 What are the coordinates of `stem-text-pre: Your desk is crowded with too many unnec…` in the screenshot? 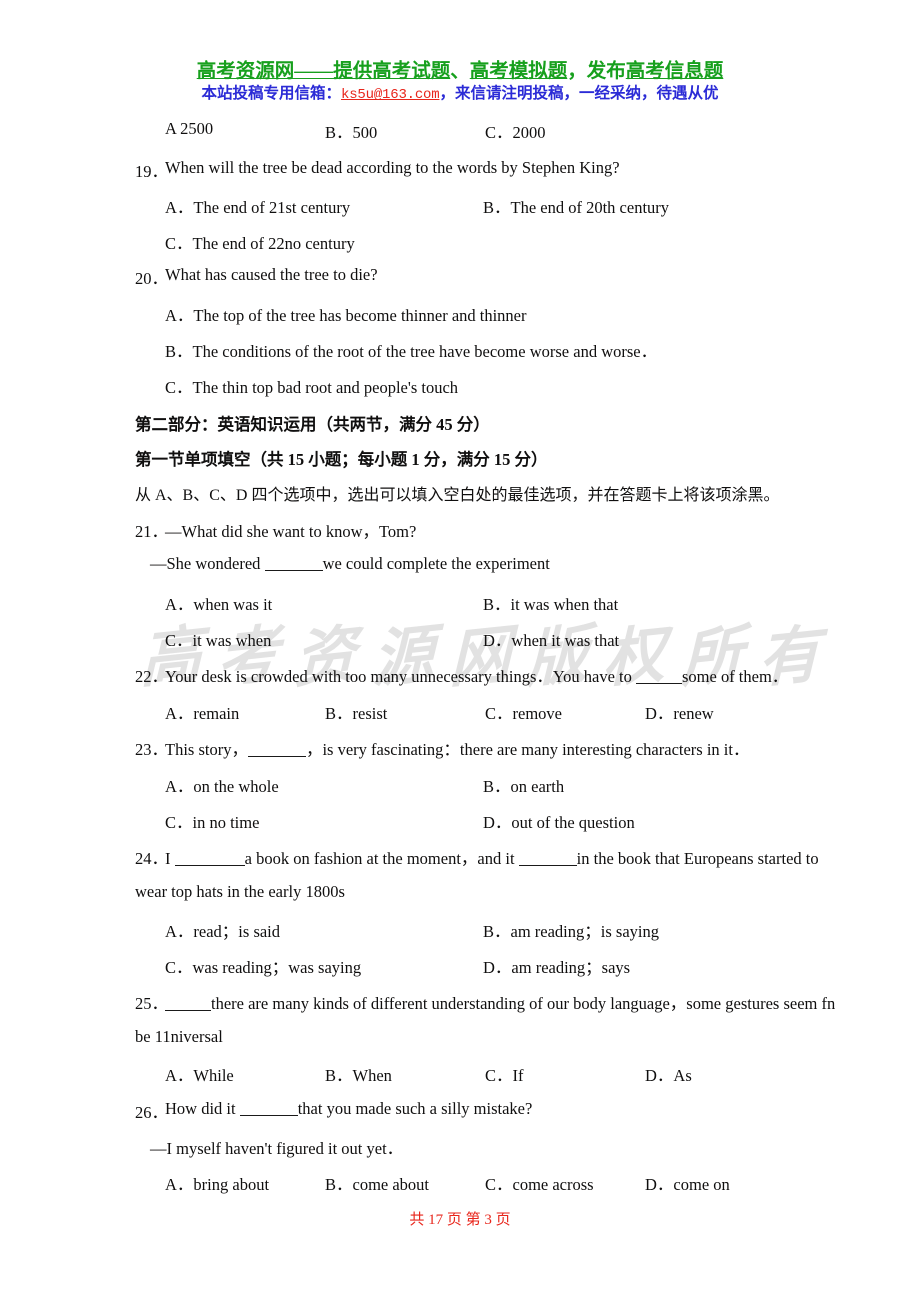 It's located at (400, 676).